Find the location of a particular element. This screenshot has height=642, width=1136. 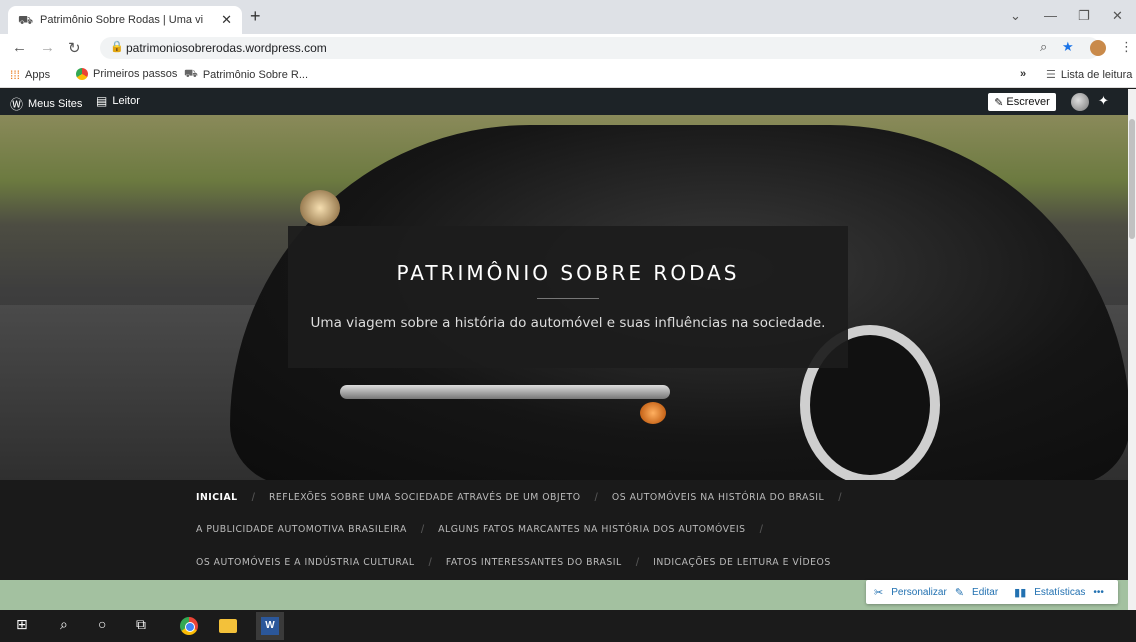

tab-title: Patrimônio Sobre Rodas | Uma vi is located at coordinates (122, 20).